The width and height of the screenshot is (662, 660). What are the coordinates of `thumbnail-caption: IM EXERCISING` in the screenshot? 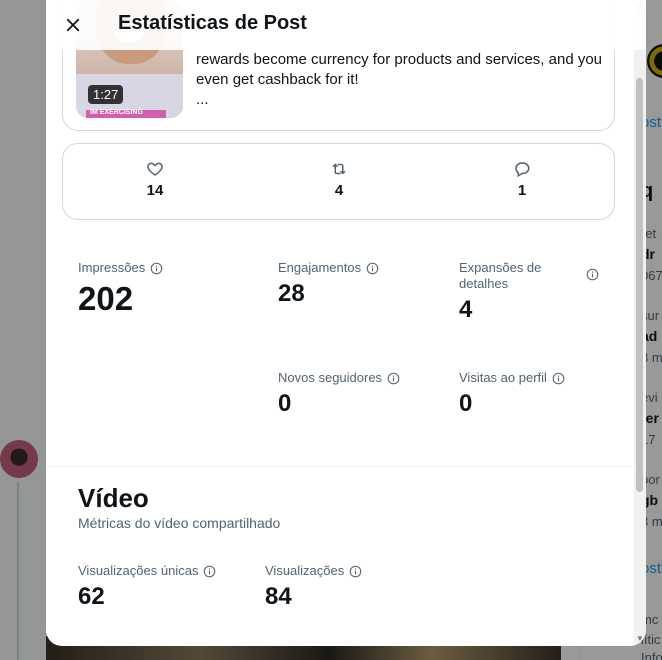 It's located at (116, 112).